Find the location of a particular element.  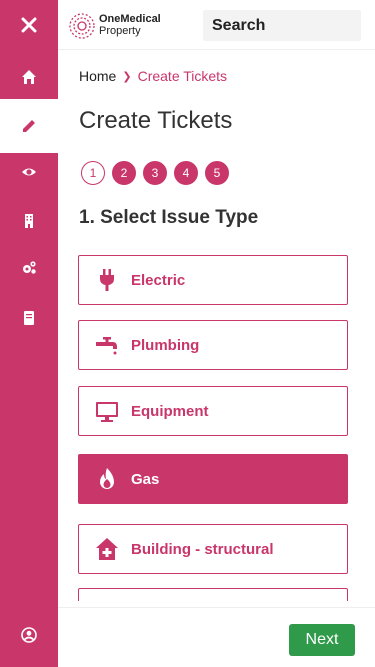

sidebar-item-buildings is located at coordinates (29, 221).